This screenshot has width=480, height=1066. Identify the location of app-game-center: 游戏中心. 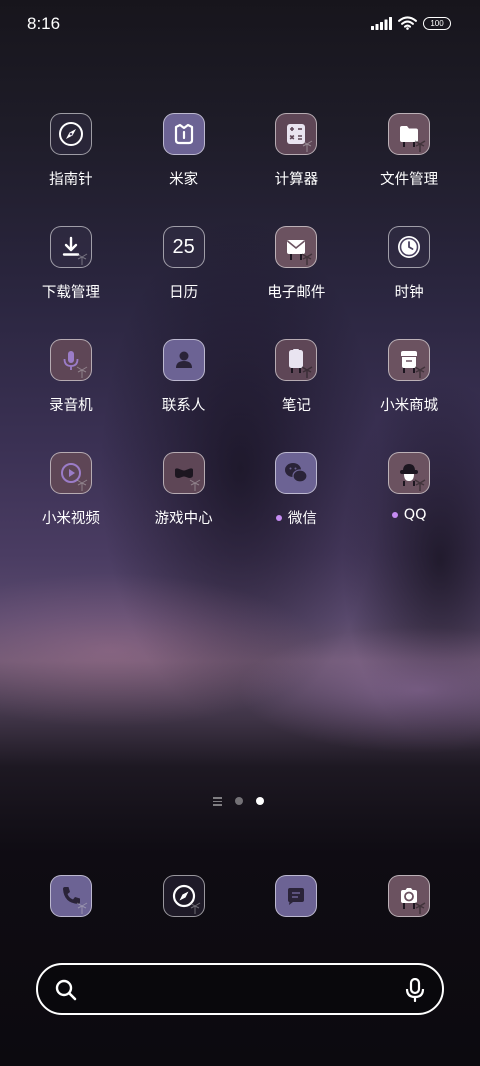
(183, 508).